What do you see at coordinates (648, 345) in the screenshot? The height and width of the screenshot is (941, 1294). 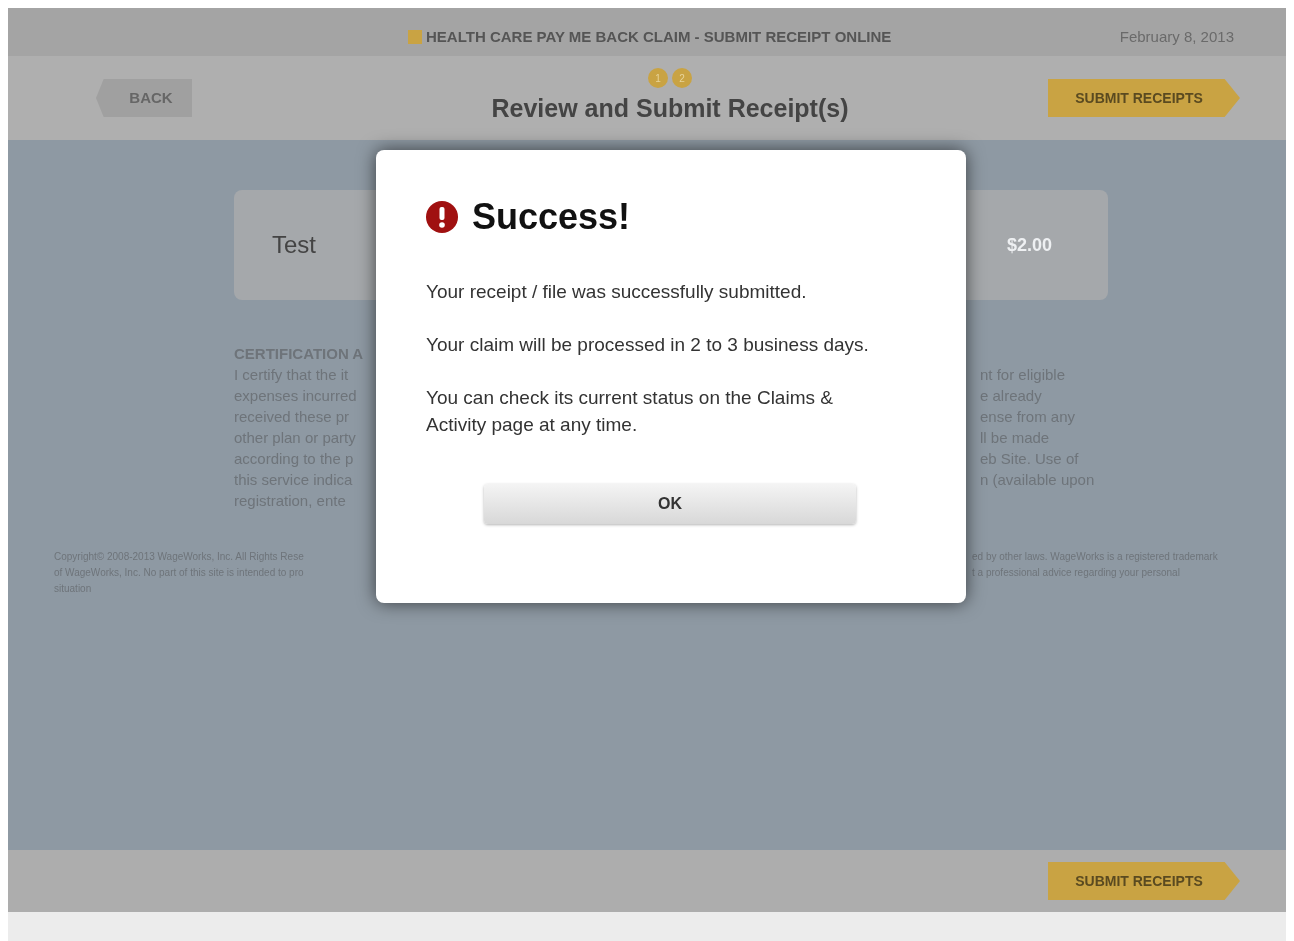 I see `dialog-message: Your claim will be processed in 2 to 3 business days.` at bounding box center [648, 345].